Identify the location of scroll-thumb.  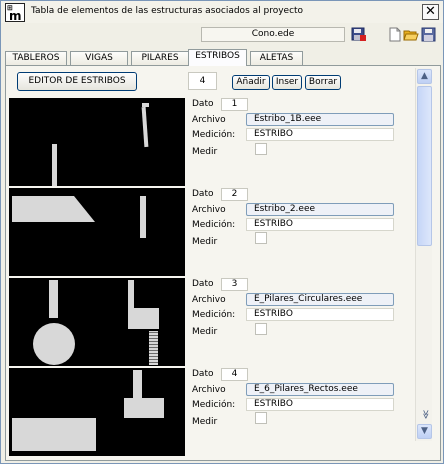
(424, 166).